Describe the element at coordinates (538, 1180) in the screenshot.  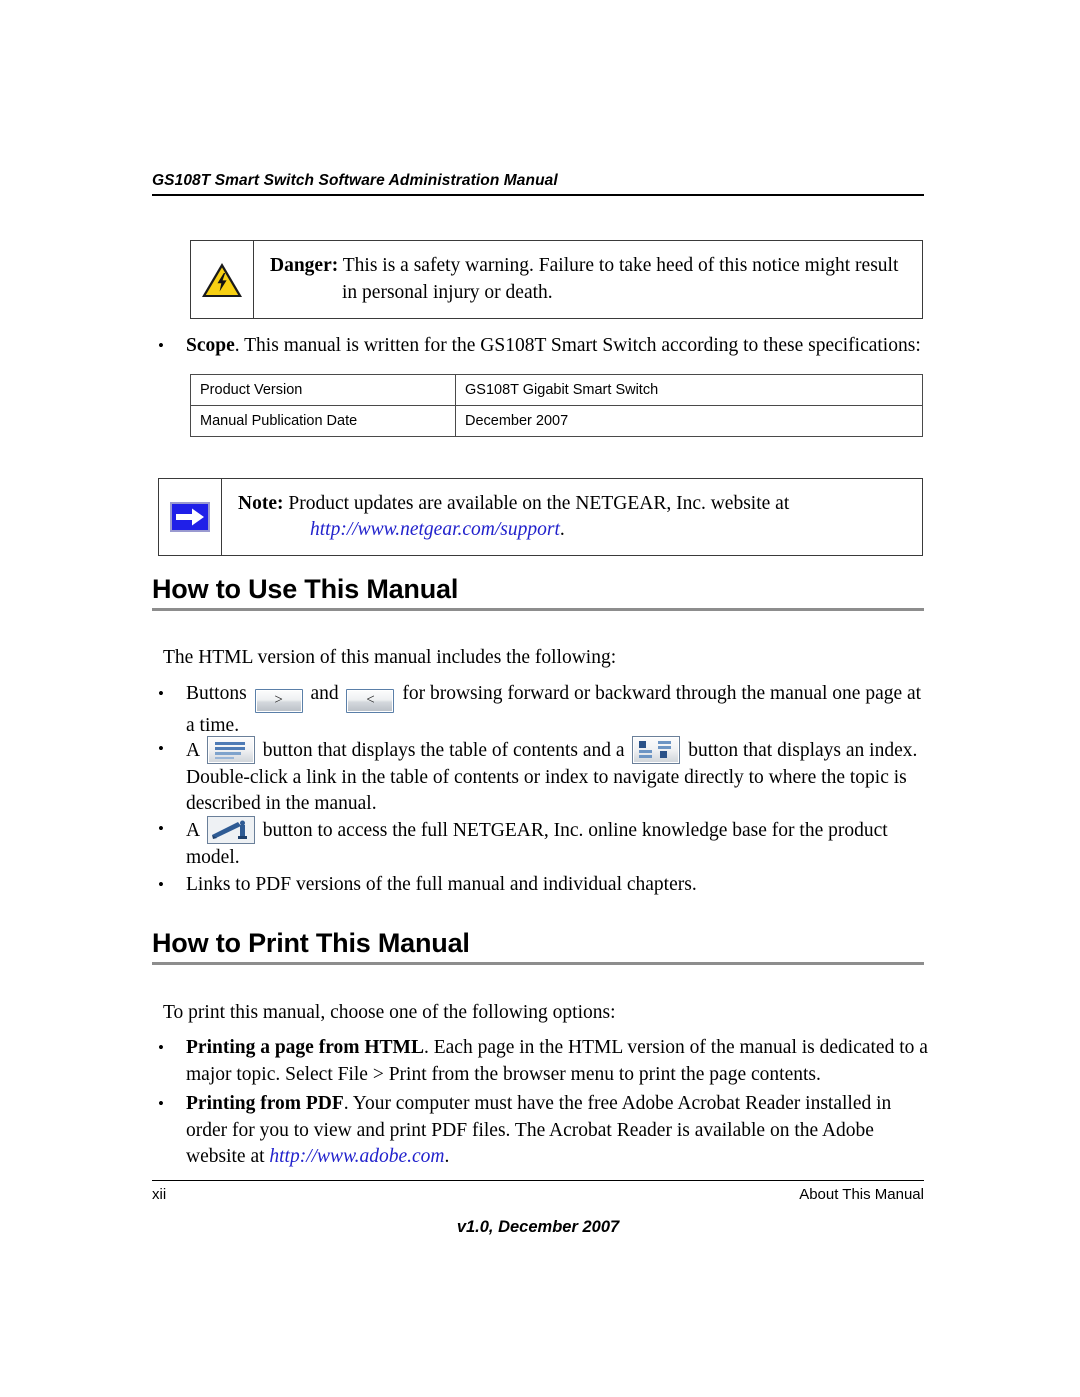
I see `footer-divider` at that location.